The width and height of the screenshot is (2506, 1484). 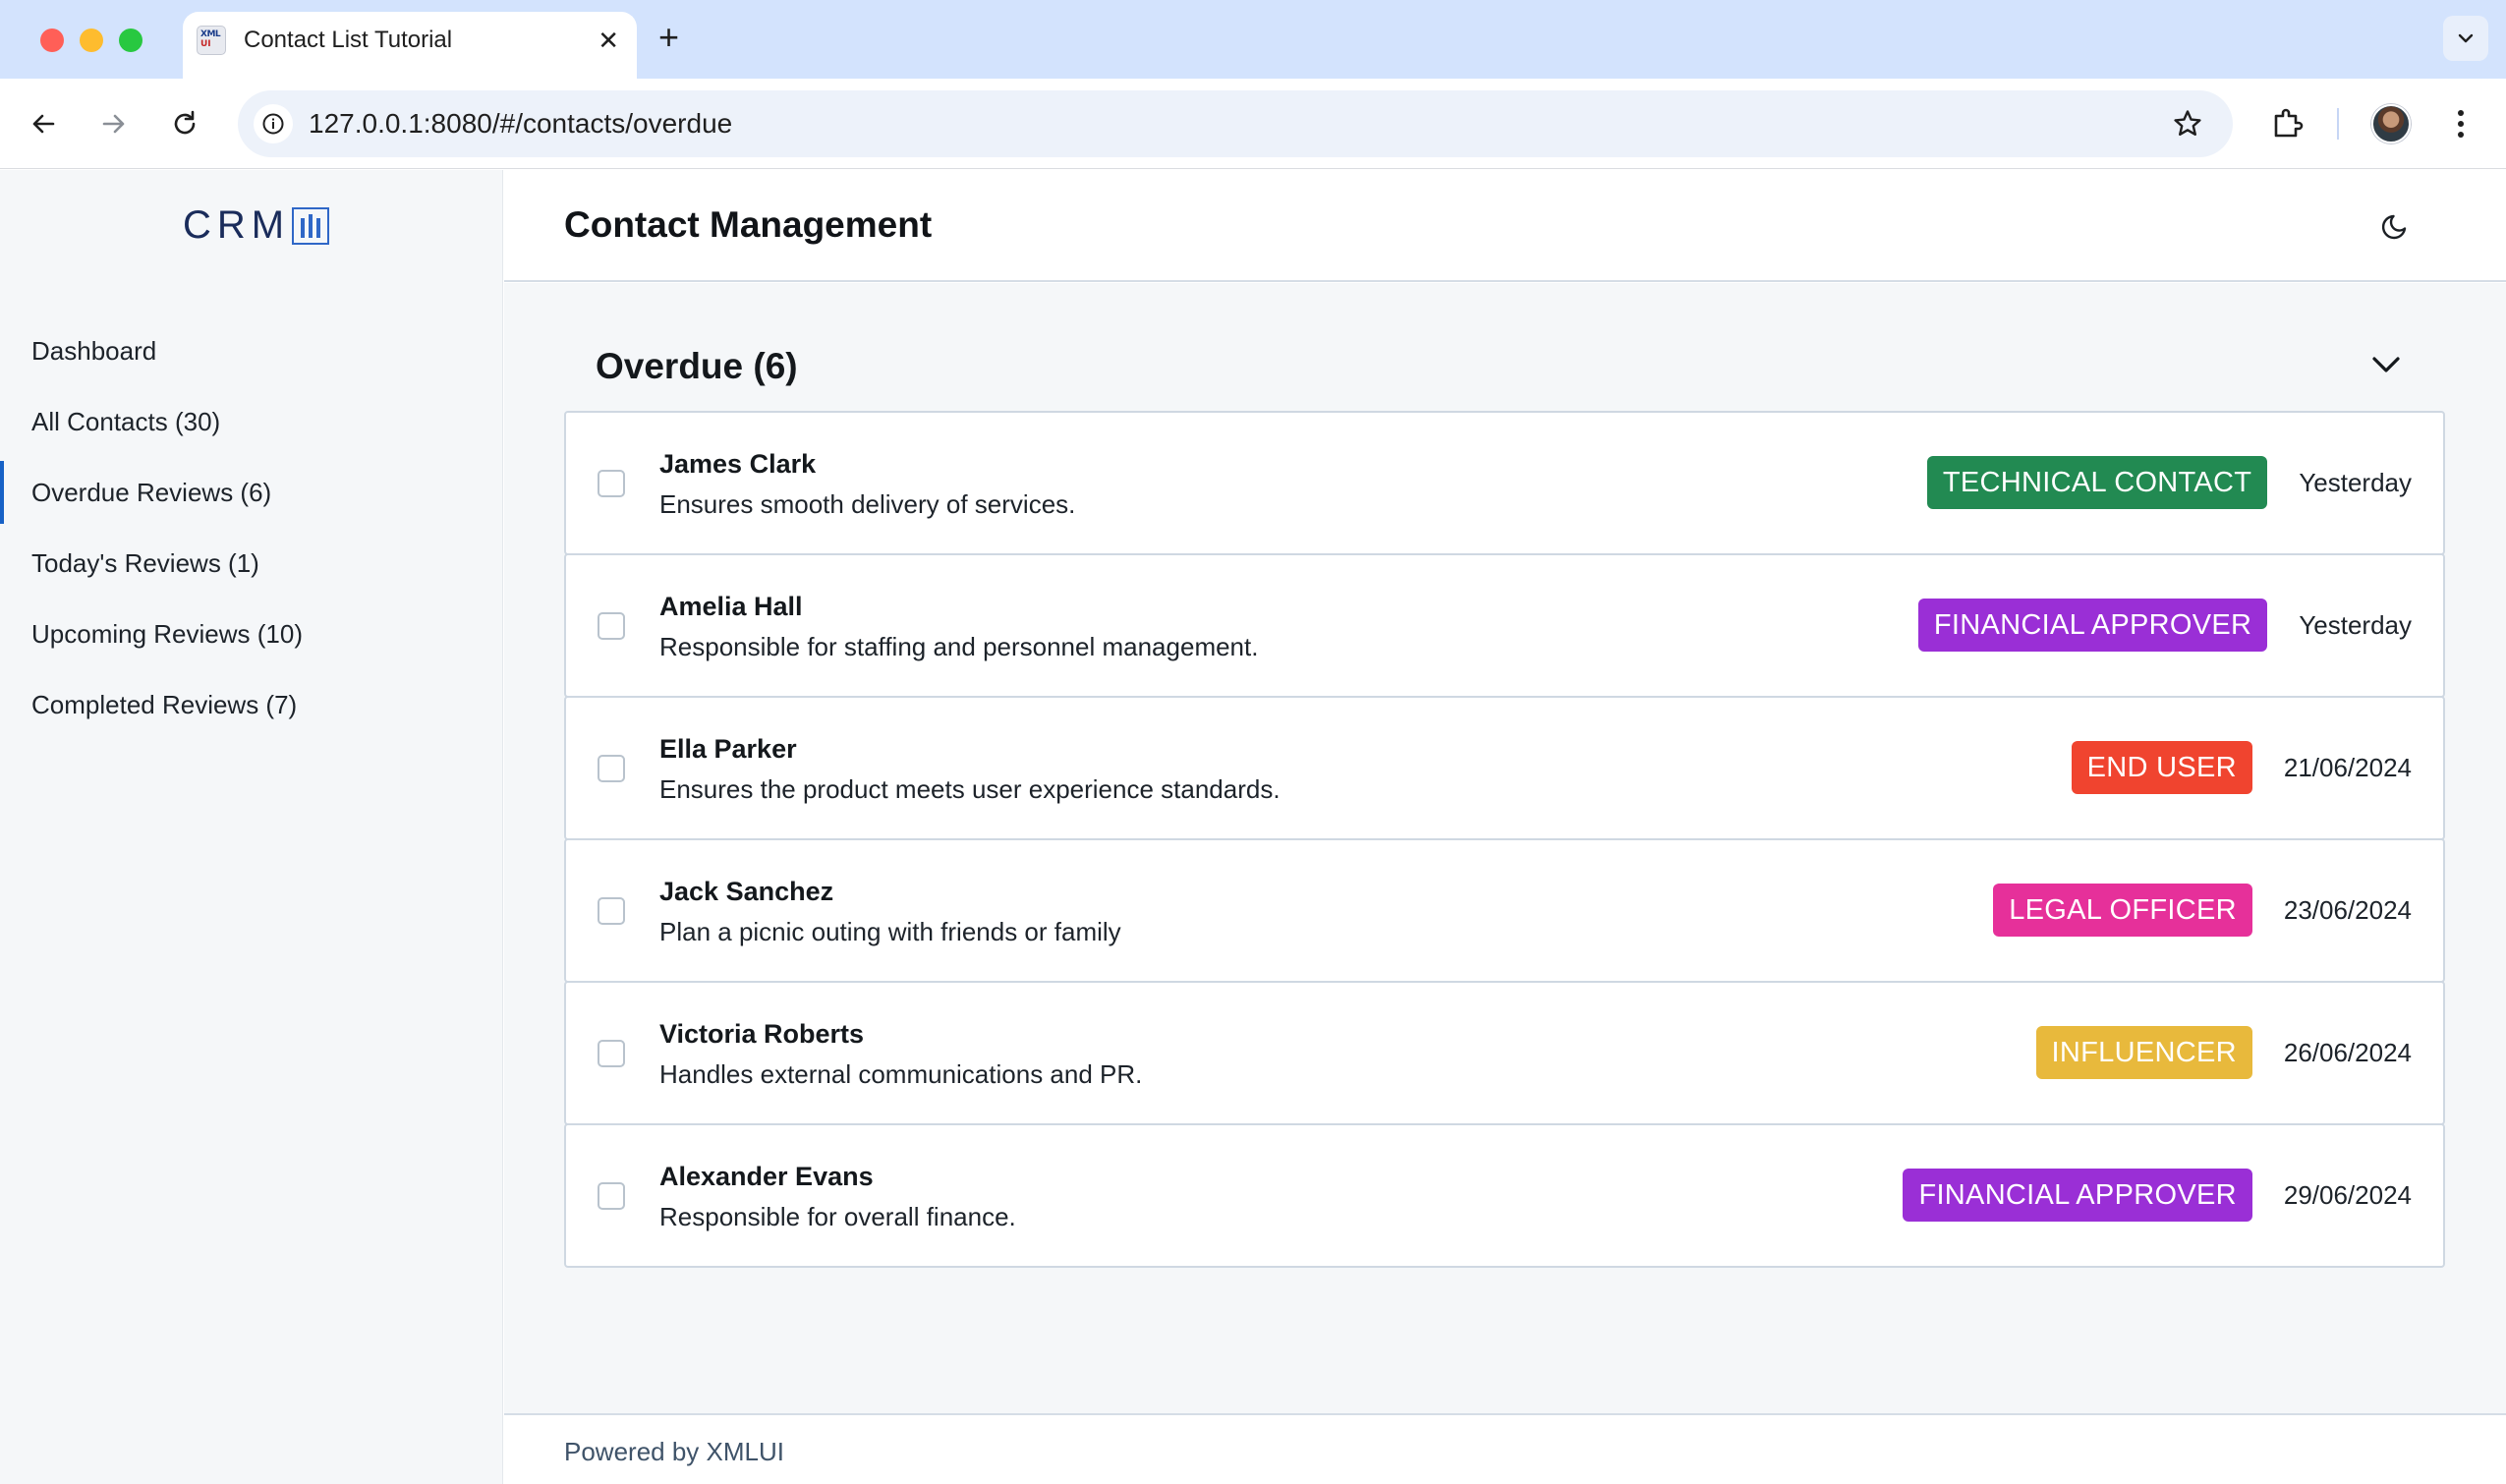 What do you see at coordinates (748, 224) in the screenshot?
I see `page-title: Contact Management` at bounding box center [748, 224].